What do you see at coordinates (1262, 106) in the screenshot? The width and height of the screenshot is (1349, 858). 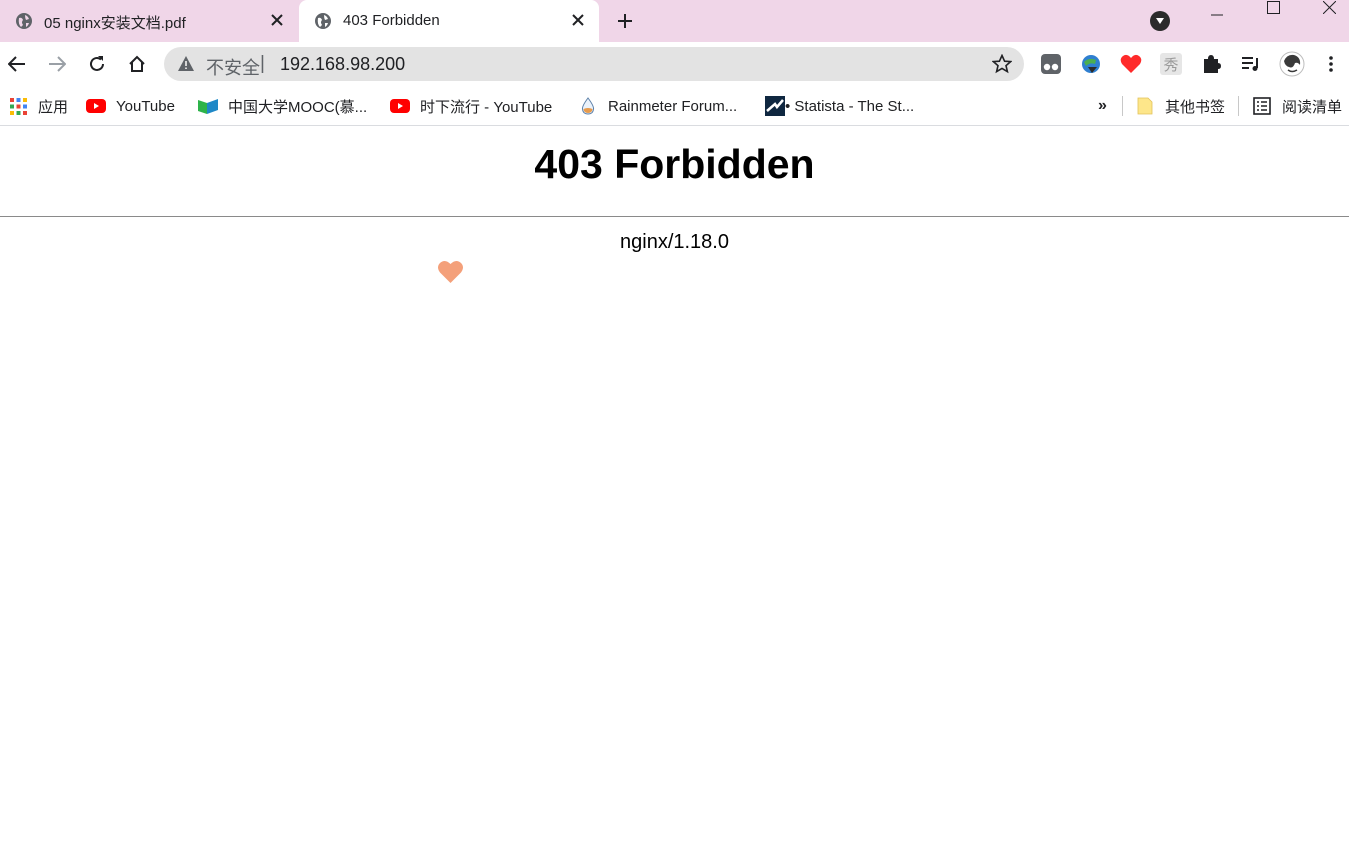 I see `reading-list-icon` at bounding box center [1262, 106].